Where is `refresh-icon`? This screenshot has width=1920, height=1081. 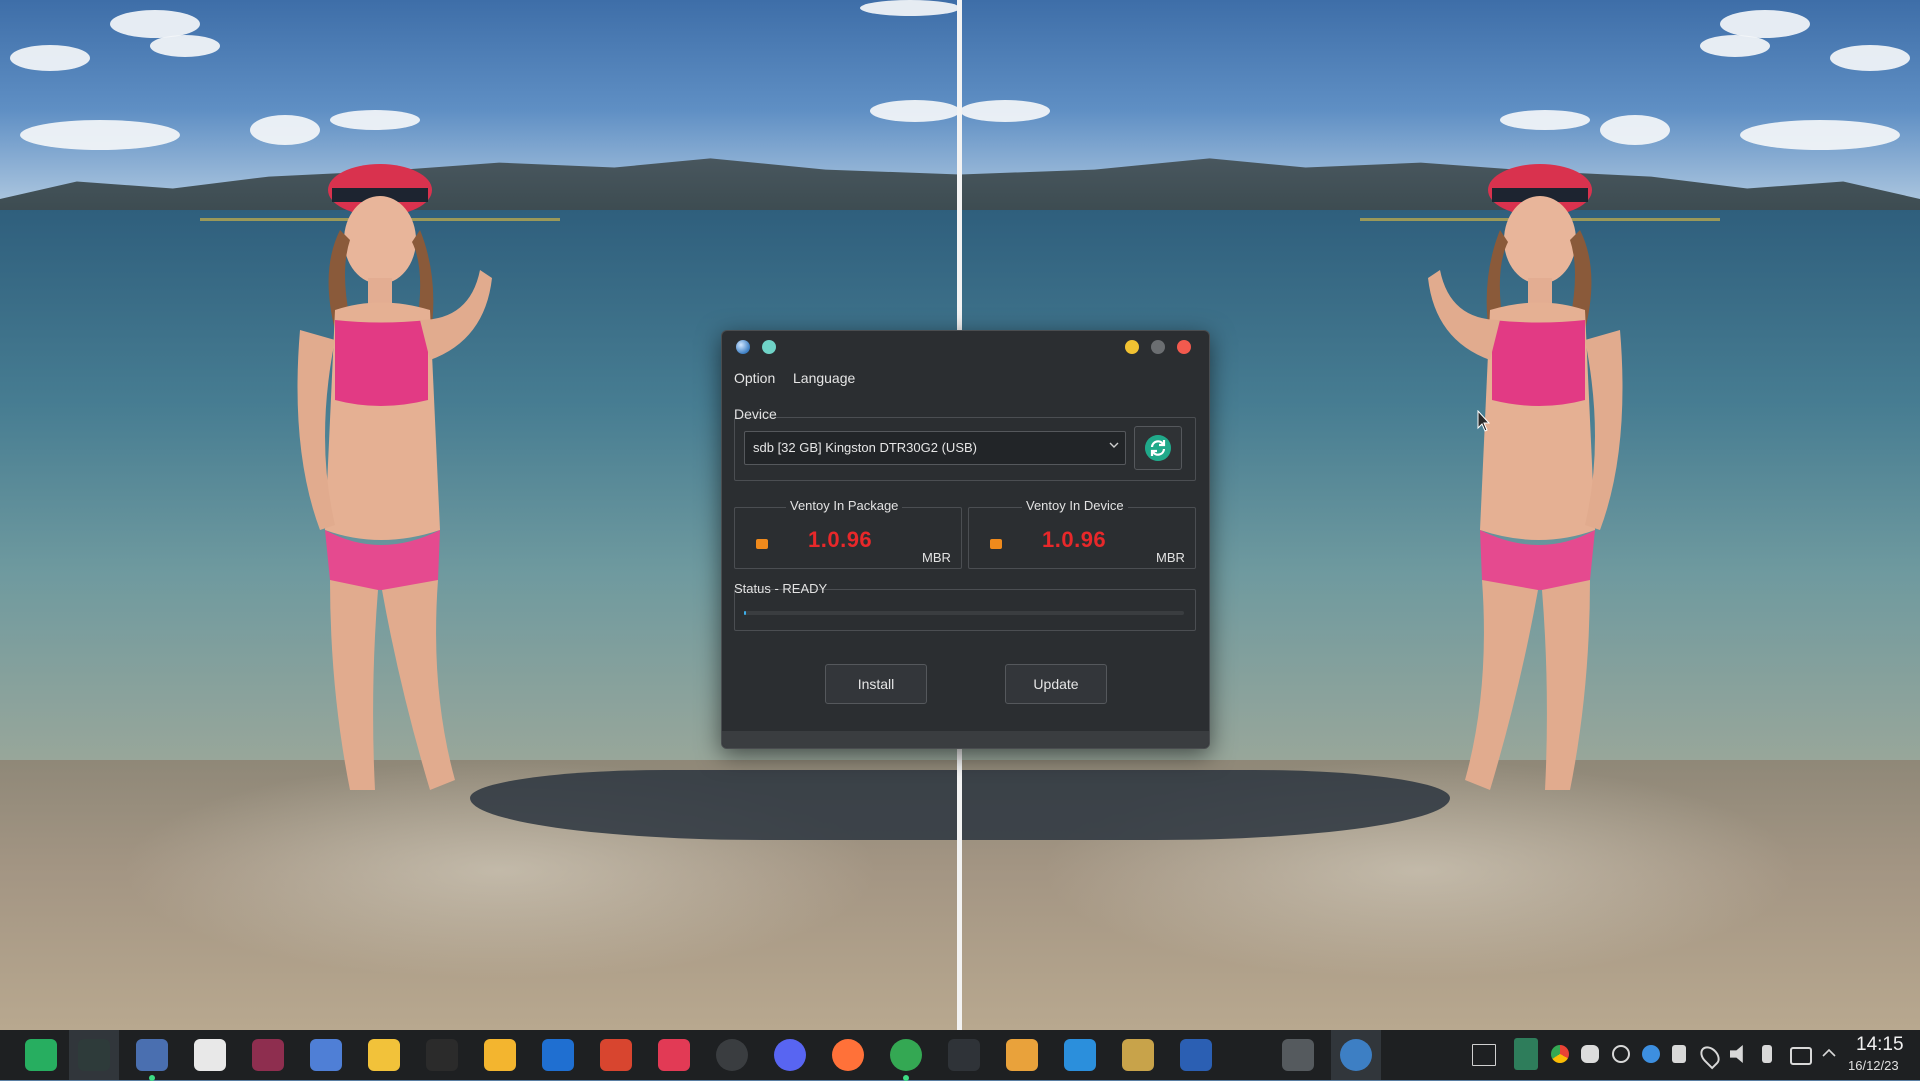
refresh-icon is located at coordinates (1158, 448).